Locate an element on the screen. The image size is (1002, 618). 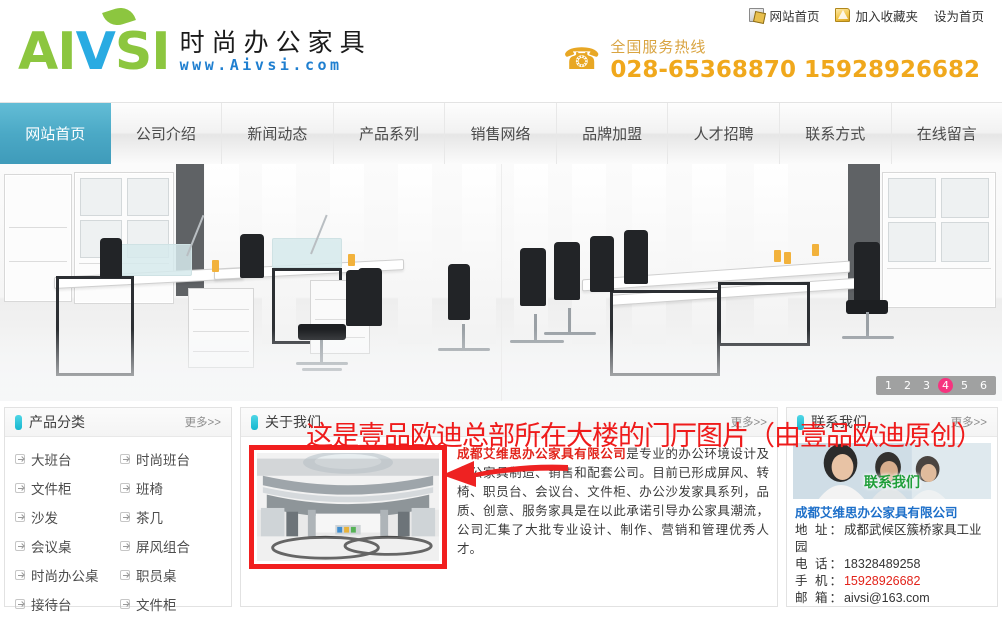
contact-email-row: 邮 箱：aivsi@163.com is located at coordinates (892, 598).